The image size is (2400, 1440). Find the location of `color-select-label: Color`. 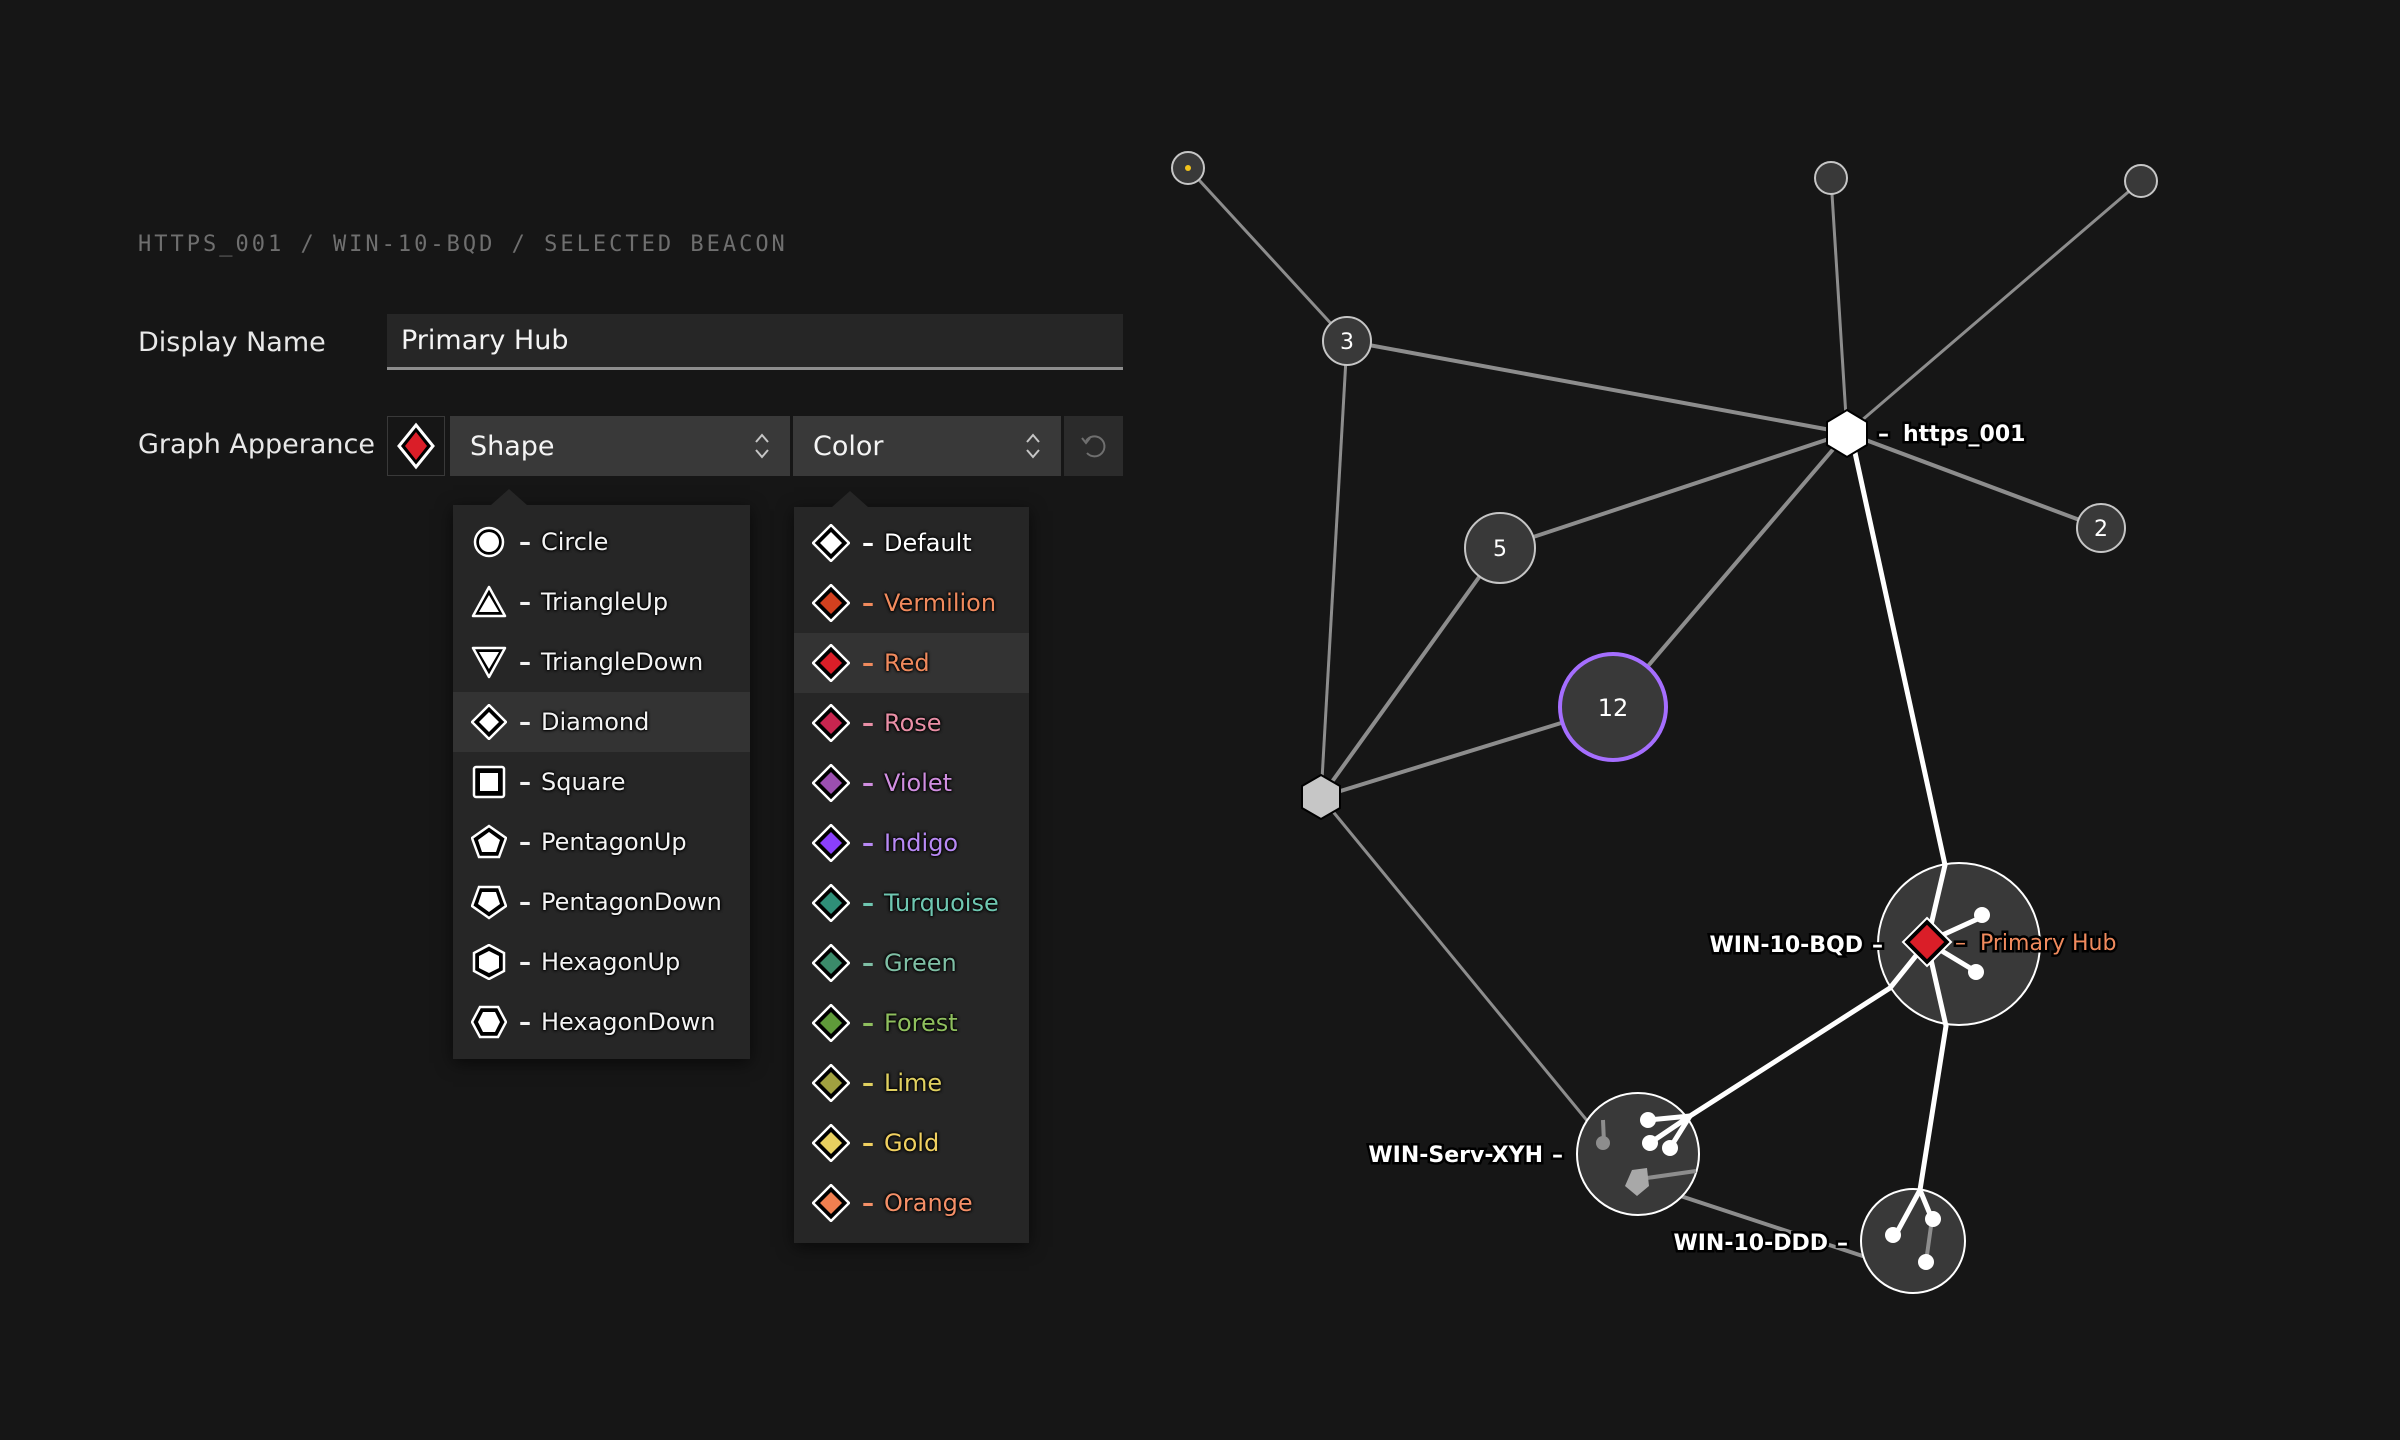

color-select-label: Color is located at coordinates (848, 446).